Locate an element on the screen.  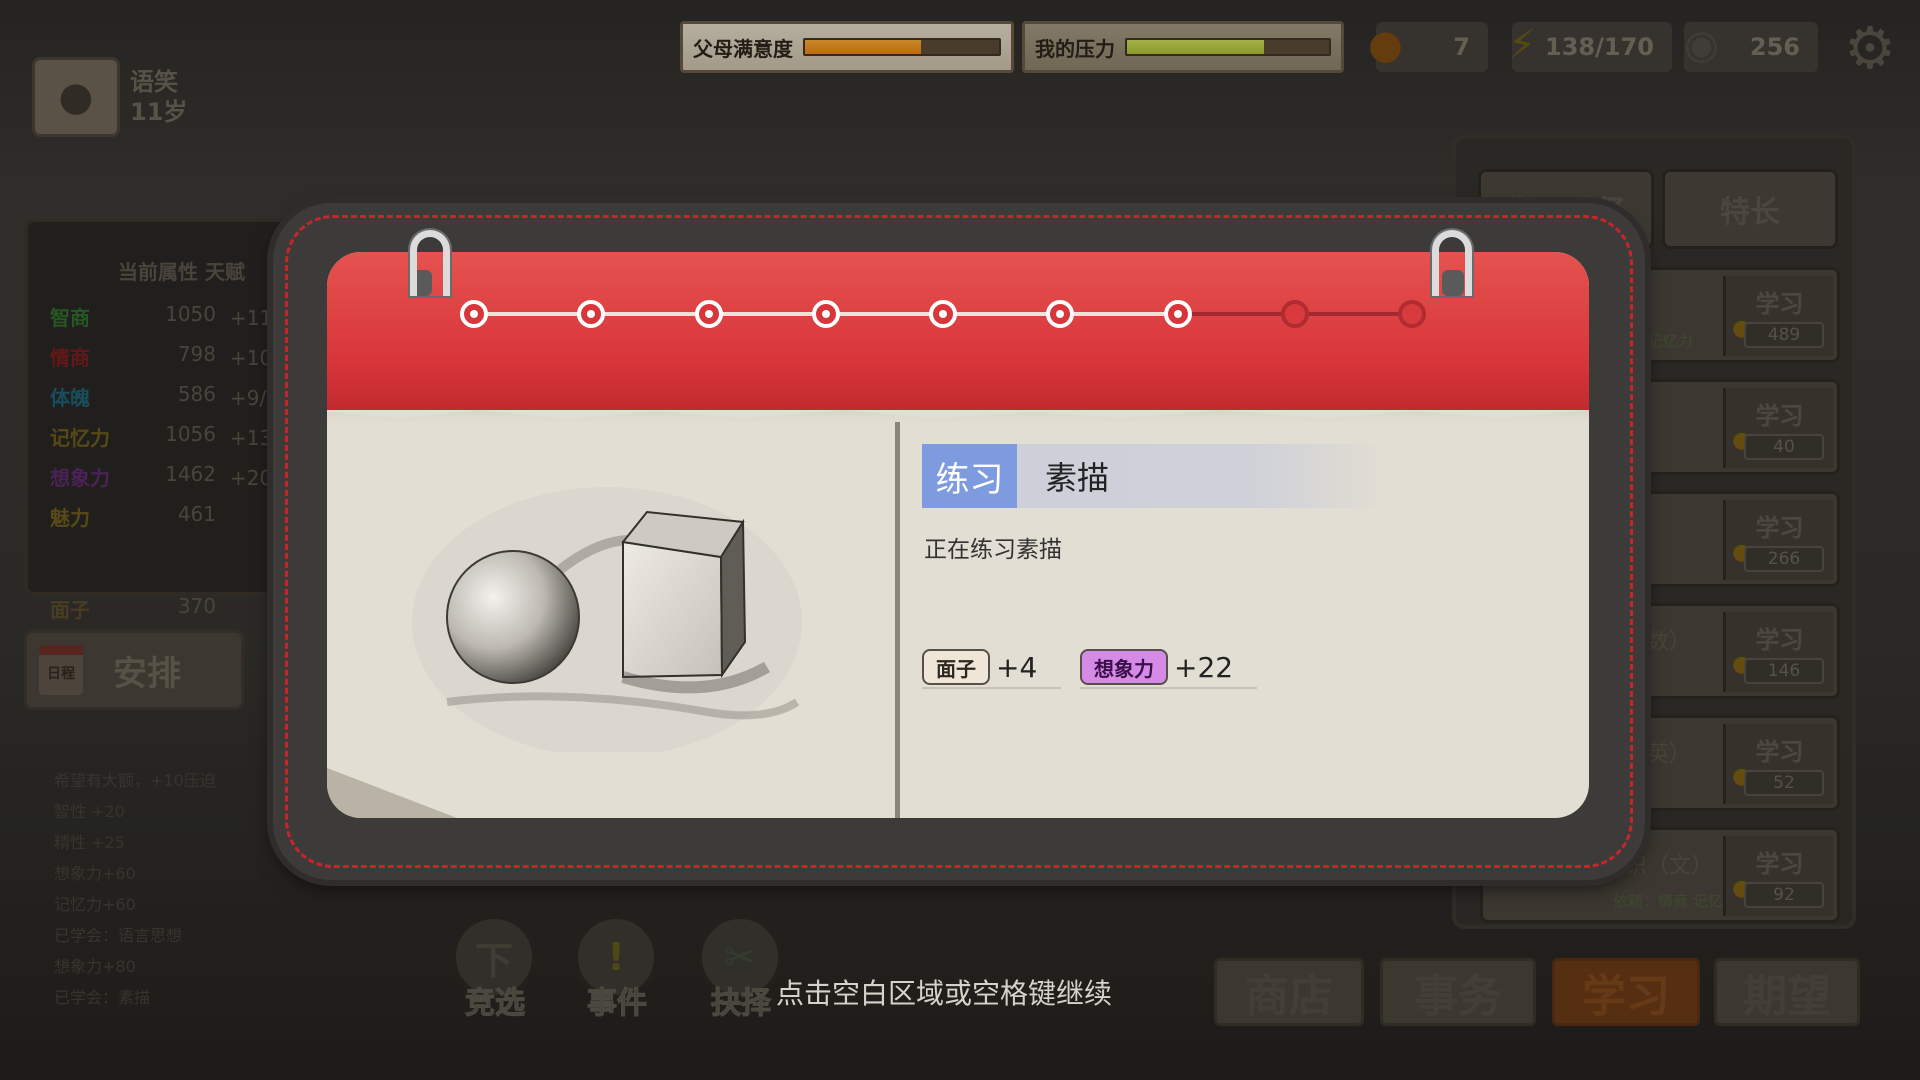
reward-imagination-amount: +22 is located at coordinates (1204, 667).